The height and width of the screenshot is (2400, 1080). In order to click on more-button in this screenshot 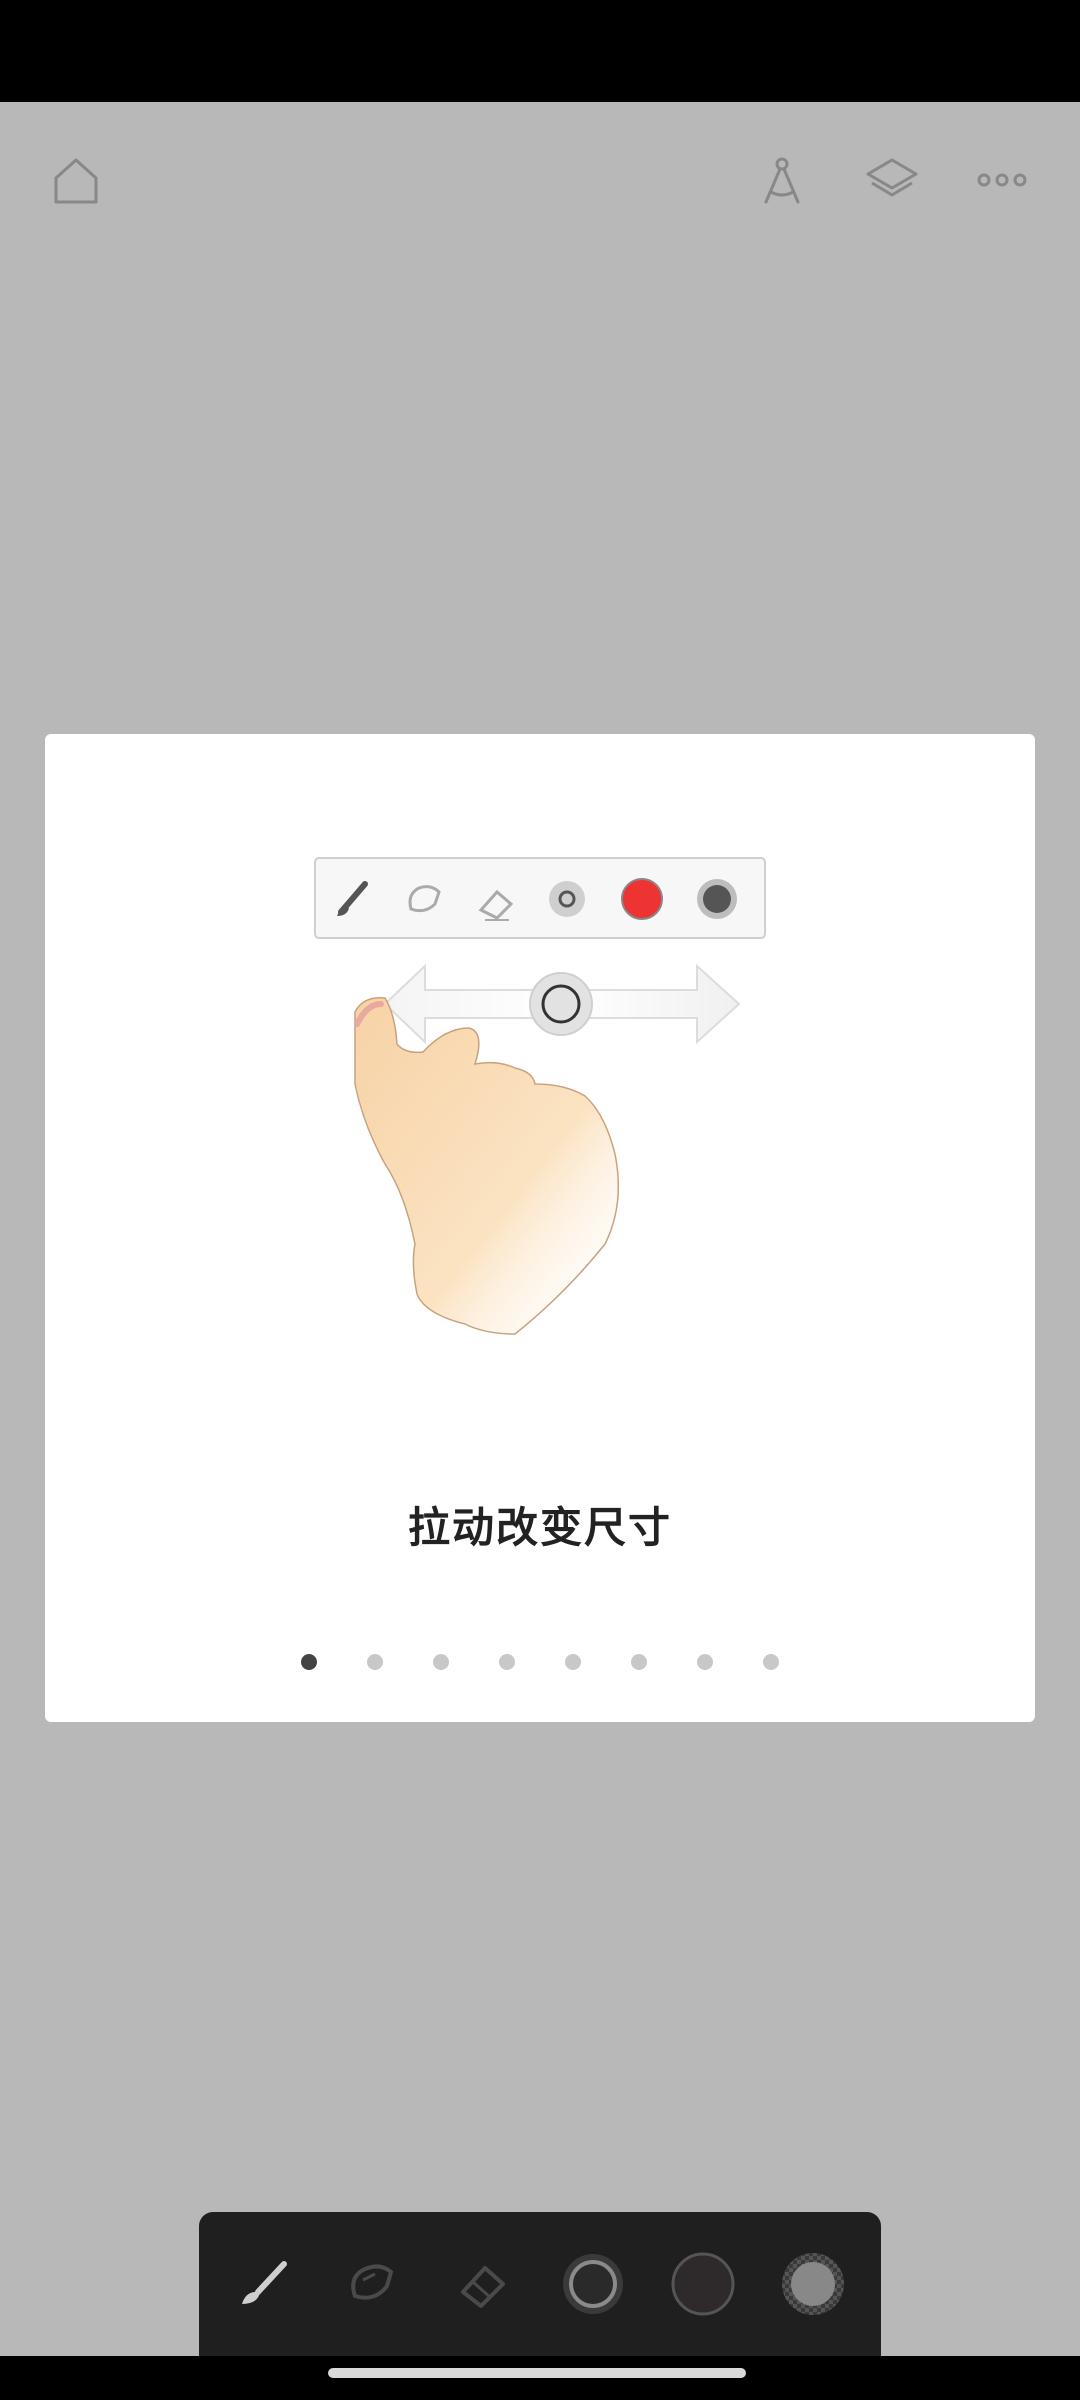, I will do `click(1002, 180)`.